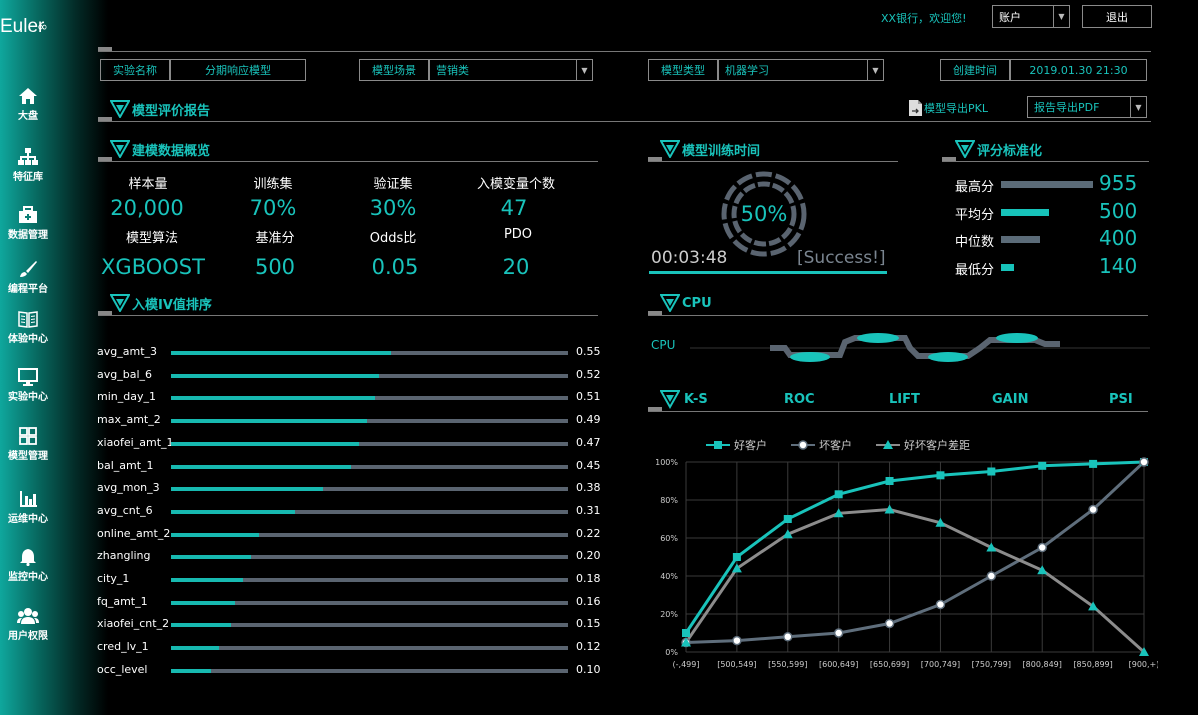 This screenshot has width=1198, height=715. What do you see at coordinates (1025, 212) in the screenshot?
I see `score-bar` at bounding box center [1025, 212].